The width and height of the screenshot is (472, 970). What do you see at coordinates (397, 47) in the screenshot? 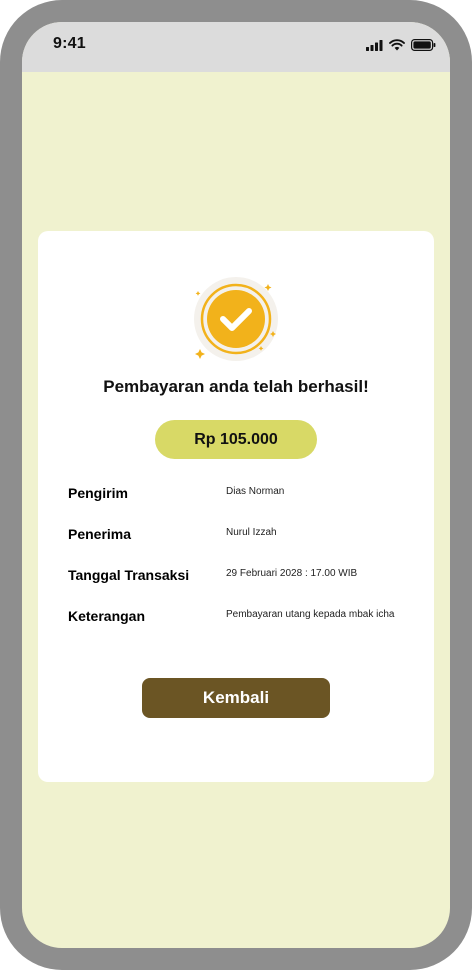
I see `wifi-icon` at bounding box center [397, 47].